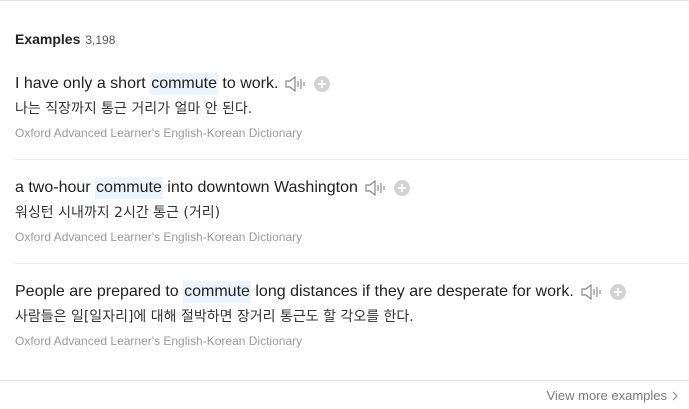 This screenshot has height=409, width=689. Describe the element at coordinates (344, 394) in the screenshot. I see `examples-footer: View more examples` at that location.